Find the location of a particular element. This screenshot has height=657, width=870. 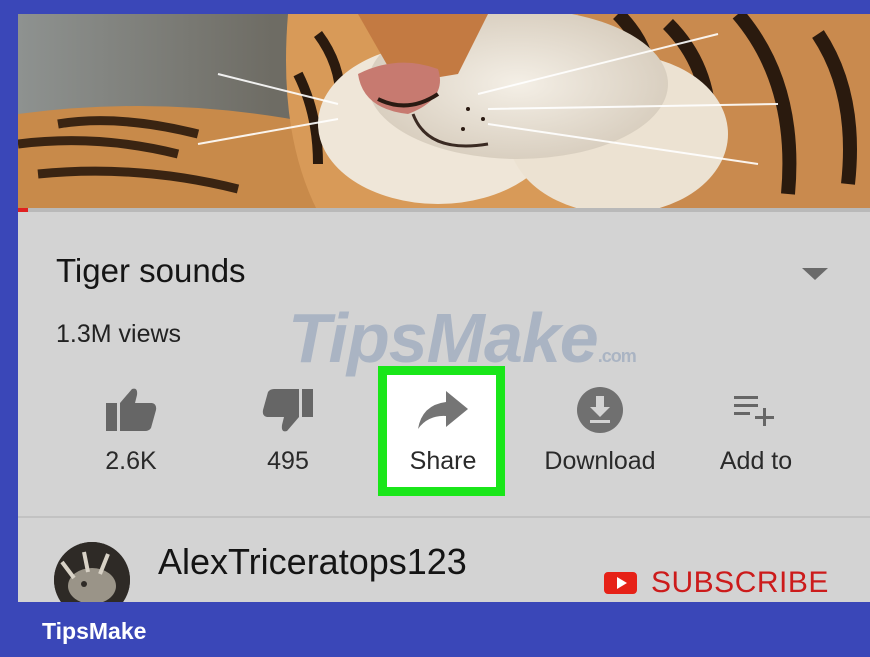

add-to-playlist-icon is located at coordinates (754, 411).